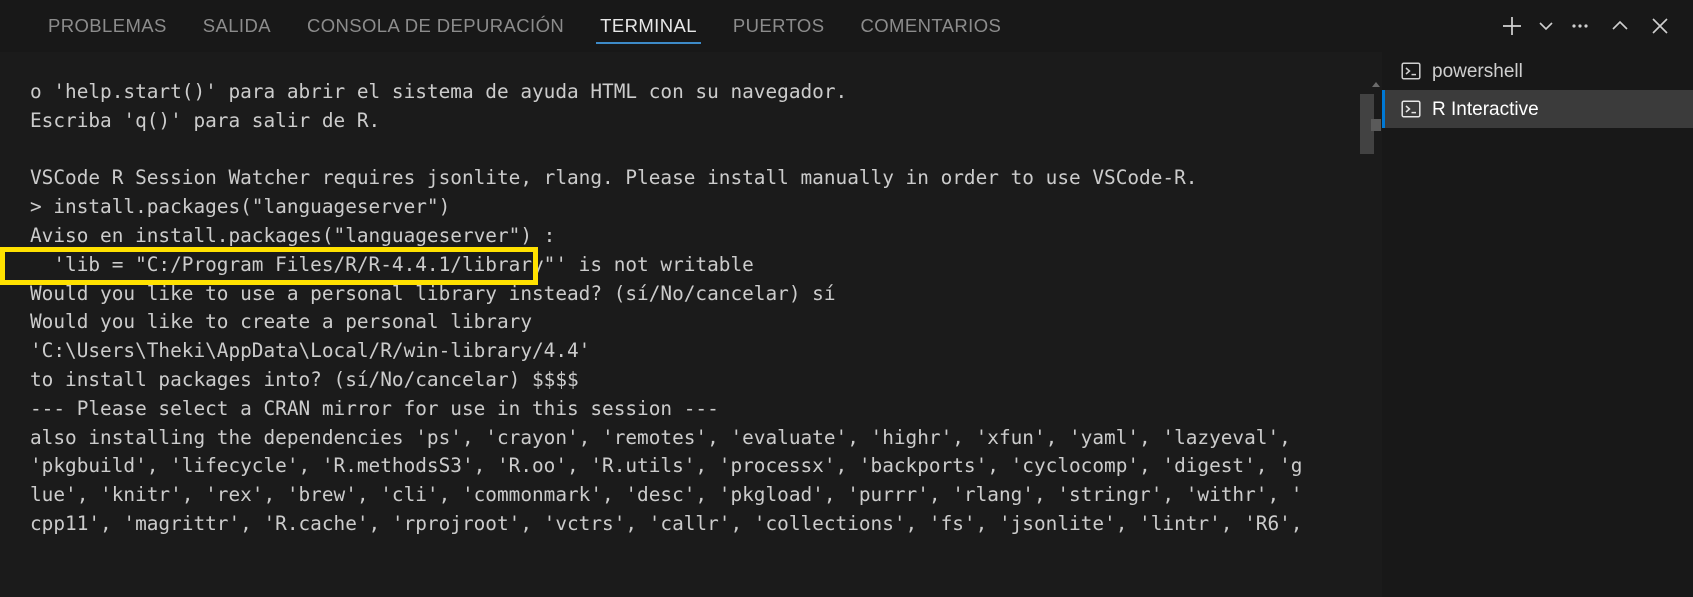 This screenshot has width=1693, height=597. What do you see at coordinates (205, 120) in the screenshot?
I see `terminal-line: Escriba 'q()' para salir de R.` at bounding box center [205, 120].